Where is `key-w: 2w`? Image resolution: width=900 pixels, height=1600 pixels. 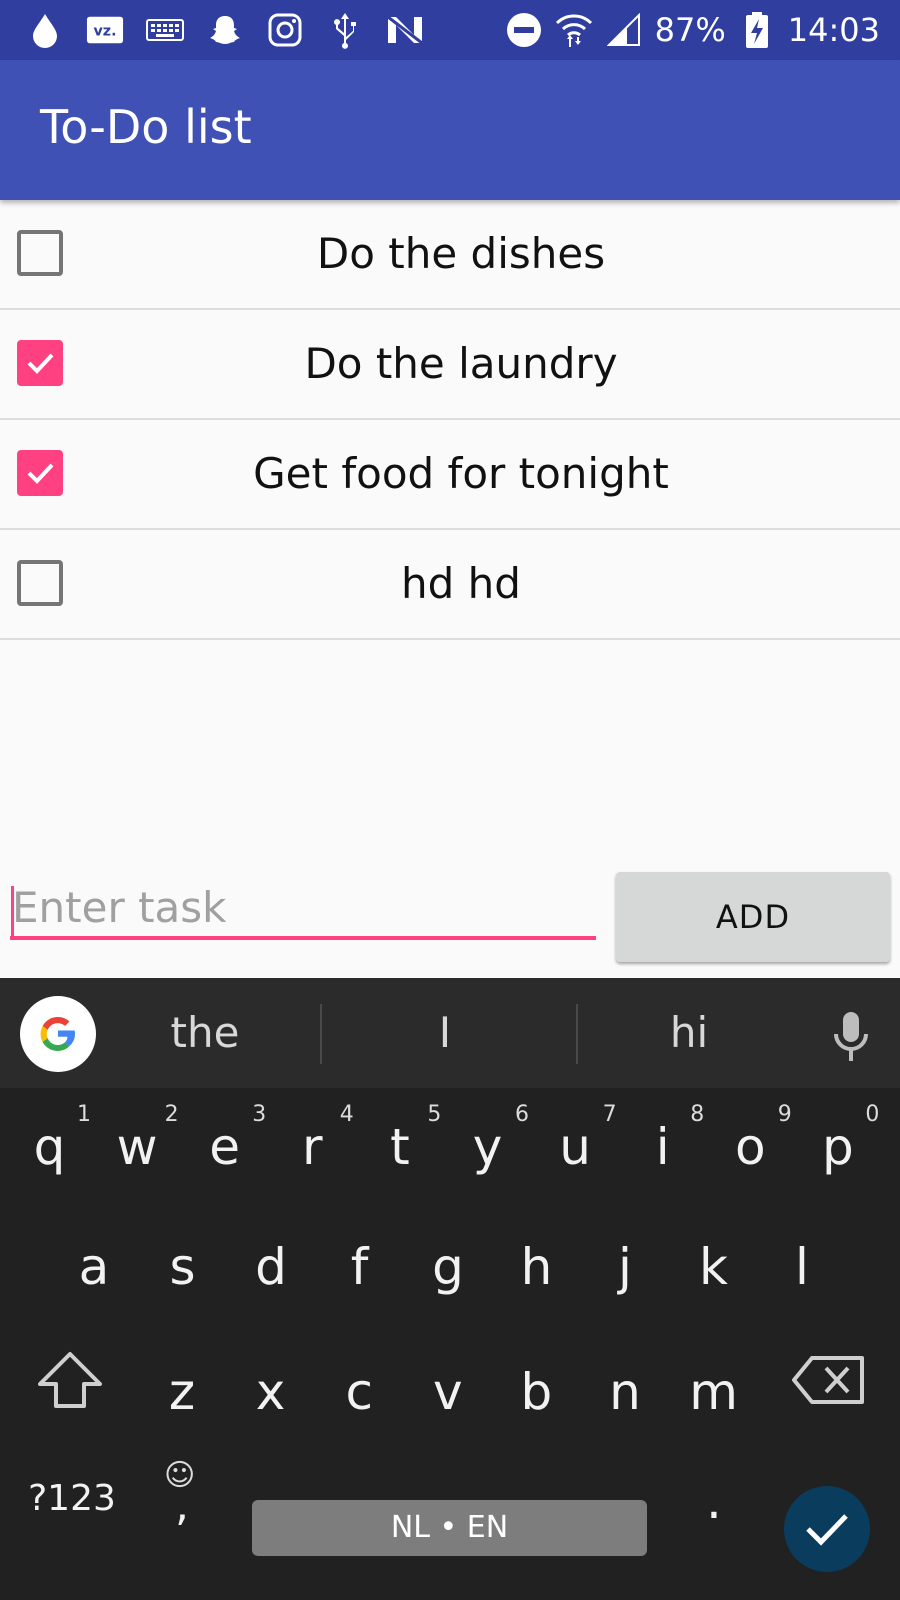 key-w: 2w is located at coordinates (137, 1143).